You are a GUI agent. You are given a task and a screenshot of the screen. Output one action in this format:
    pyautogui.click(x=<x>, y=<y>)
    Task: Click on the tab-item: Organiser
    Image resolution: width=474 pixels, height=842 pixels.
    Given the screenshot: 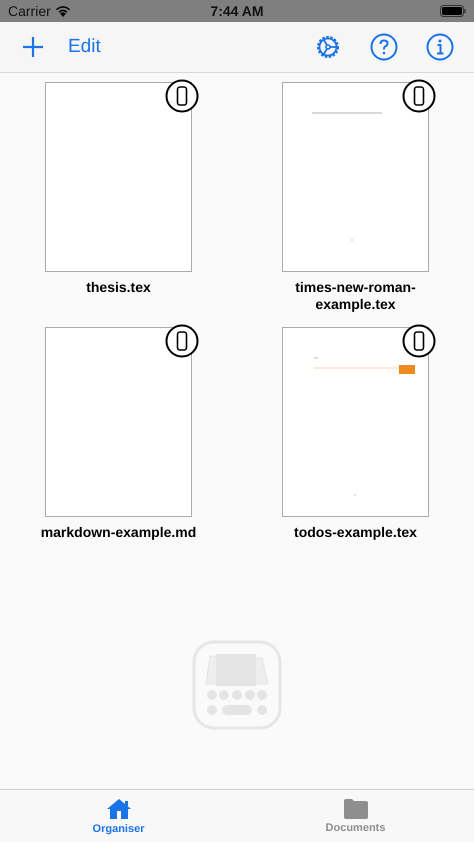 What is the action you would take?
    pyautogui.click(x=118, y=816)
    